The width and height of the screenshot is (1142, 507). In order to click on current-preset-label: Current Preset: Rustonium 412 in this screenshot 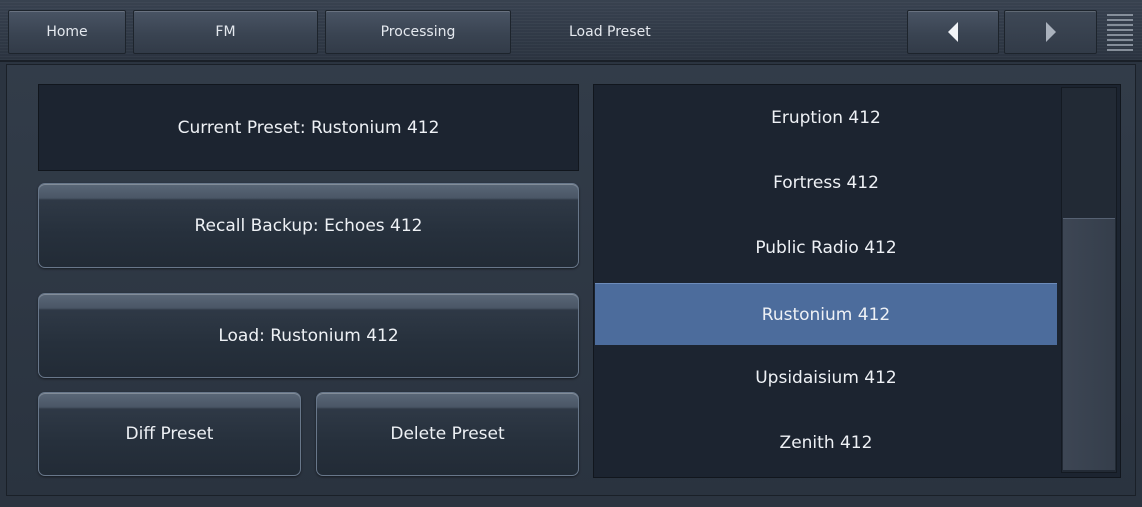, I will do `click(308, 127)`.